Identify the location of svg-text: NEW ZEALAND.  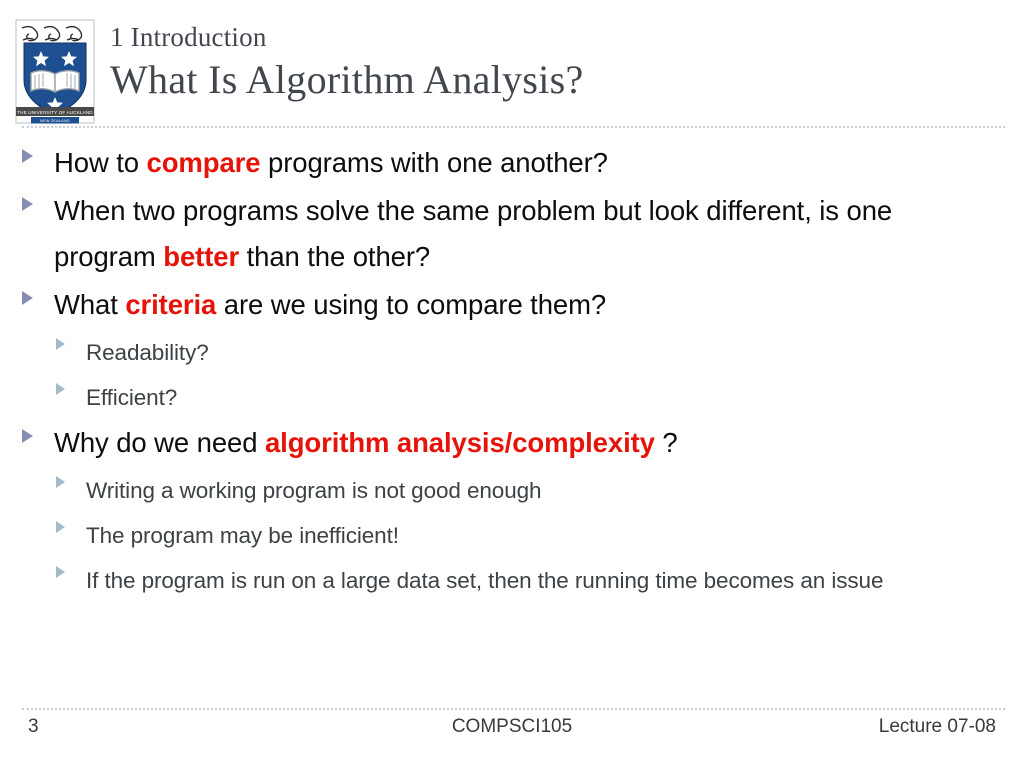
(55, 121).